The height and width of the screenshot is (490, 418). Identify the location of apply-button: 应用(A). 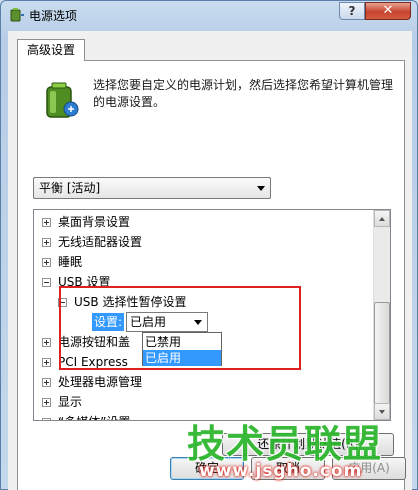
(369, 468).